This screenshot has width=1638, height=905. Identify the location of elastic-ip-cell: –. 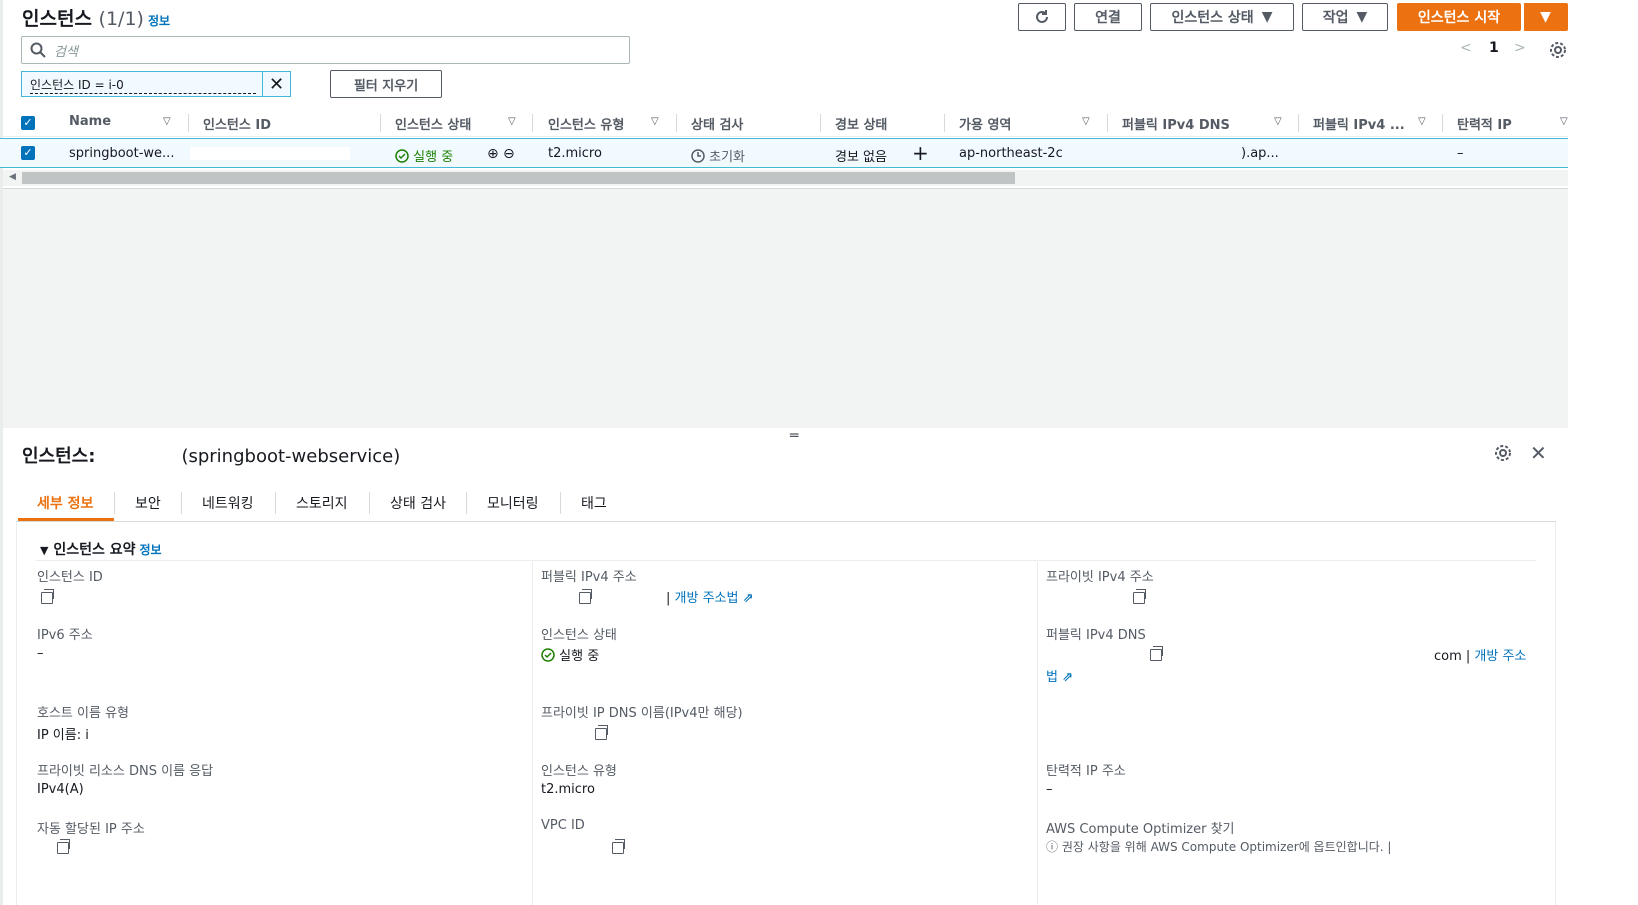
(1460, 153).